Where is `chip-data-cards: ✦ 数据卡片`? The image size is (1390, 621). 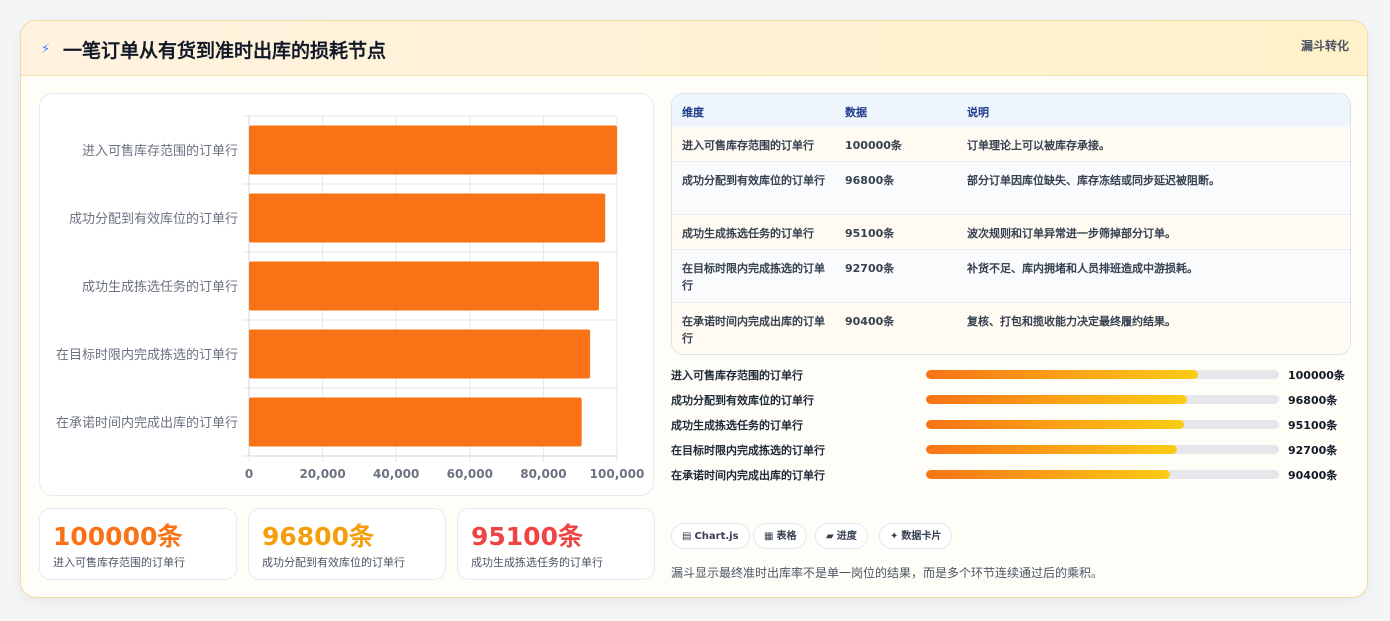
chip-data-cards: ✦ 数据卡片 is located at coordinates (916, 536).